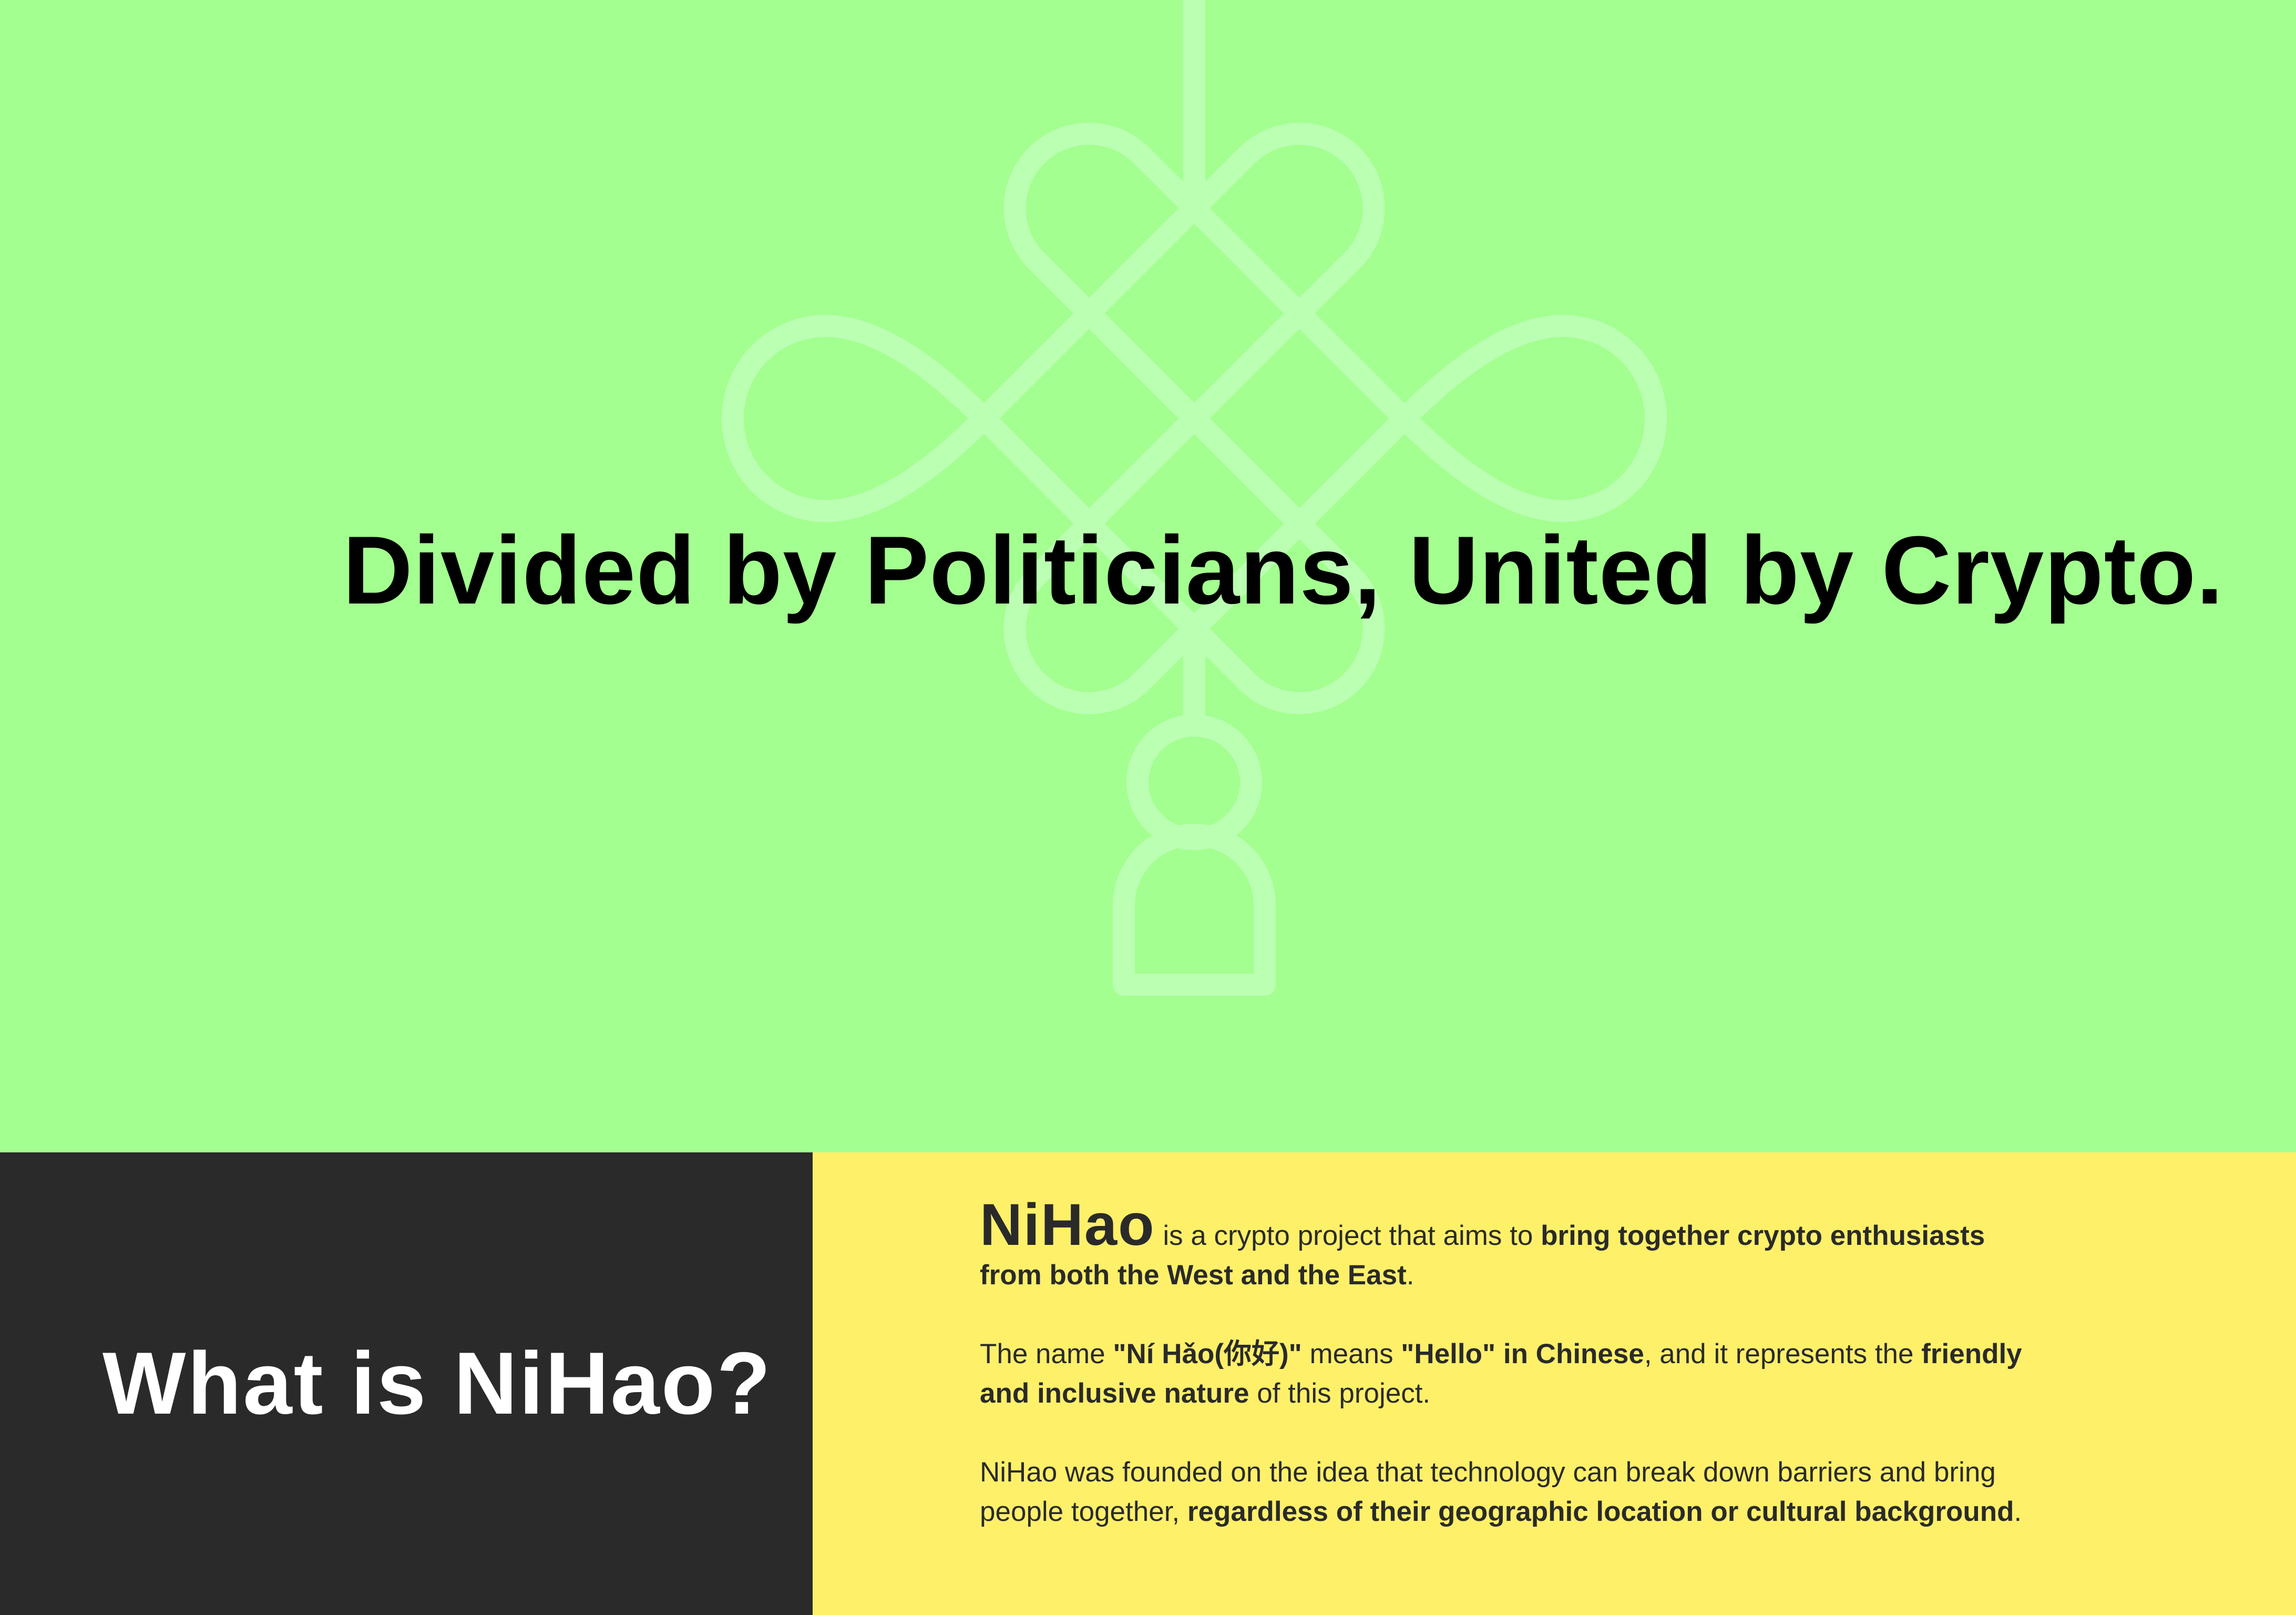 The width and height of the screenshot is (2296, 1615). I want to click on about-title-panel: What is NiHao?, so click(406, 1383).